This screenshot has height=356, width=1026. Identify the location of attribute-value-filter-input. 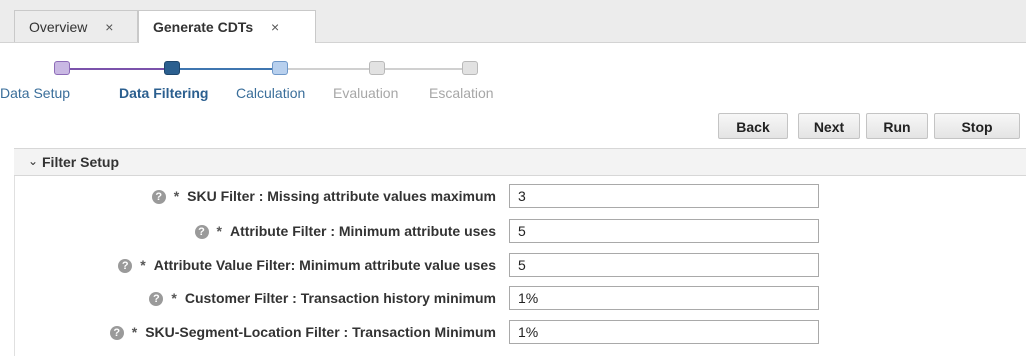
(664, 265).